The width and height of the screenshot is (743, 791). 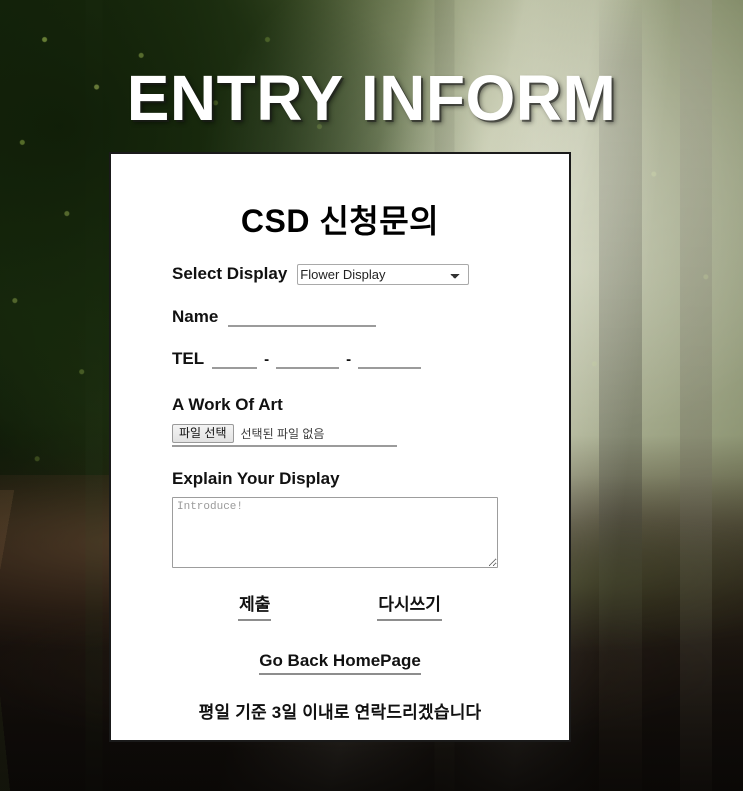 I want to click on tel-part3-input, so click(x=390, y=360).